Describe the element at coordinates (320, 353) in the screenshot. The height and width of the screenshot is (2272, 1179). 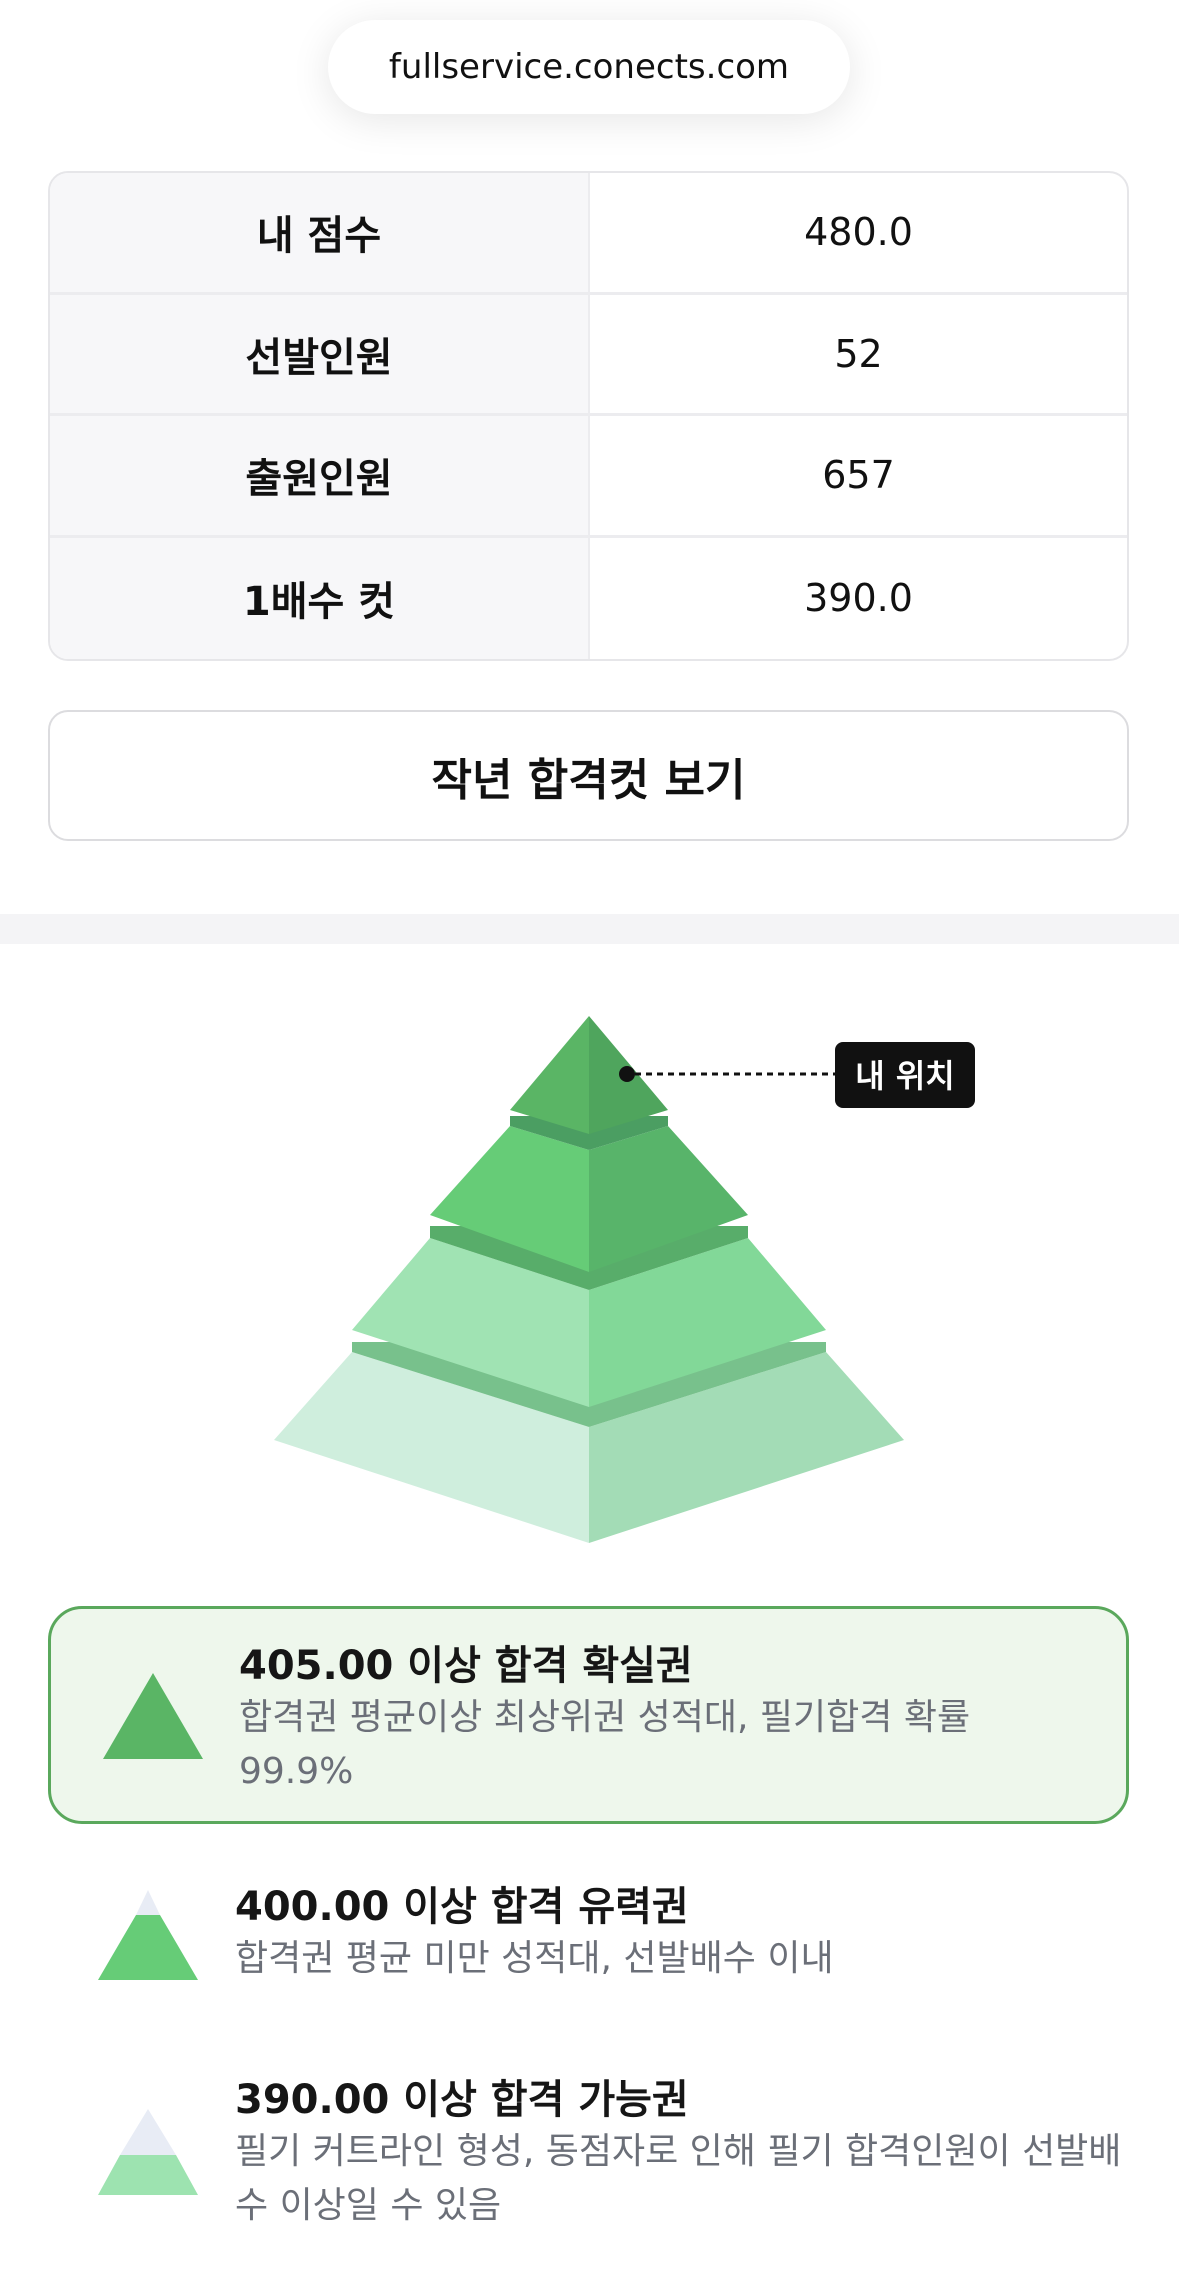
I see `stat-label-selection-count: 선발인원` at that location.